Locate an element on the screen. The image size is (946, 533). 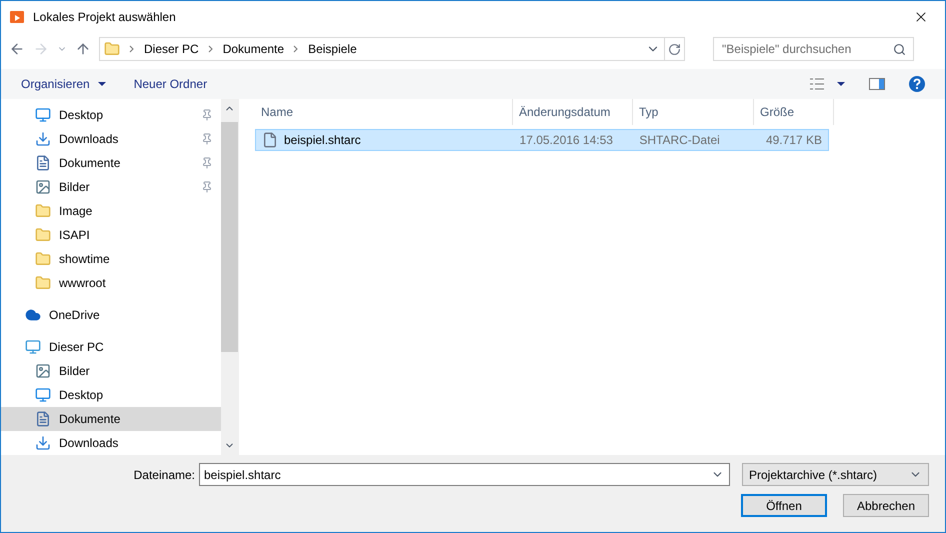
column-header: Typ is located at coordinates (693, 112).